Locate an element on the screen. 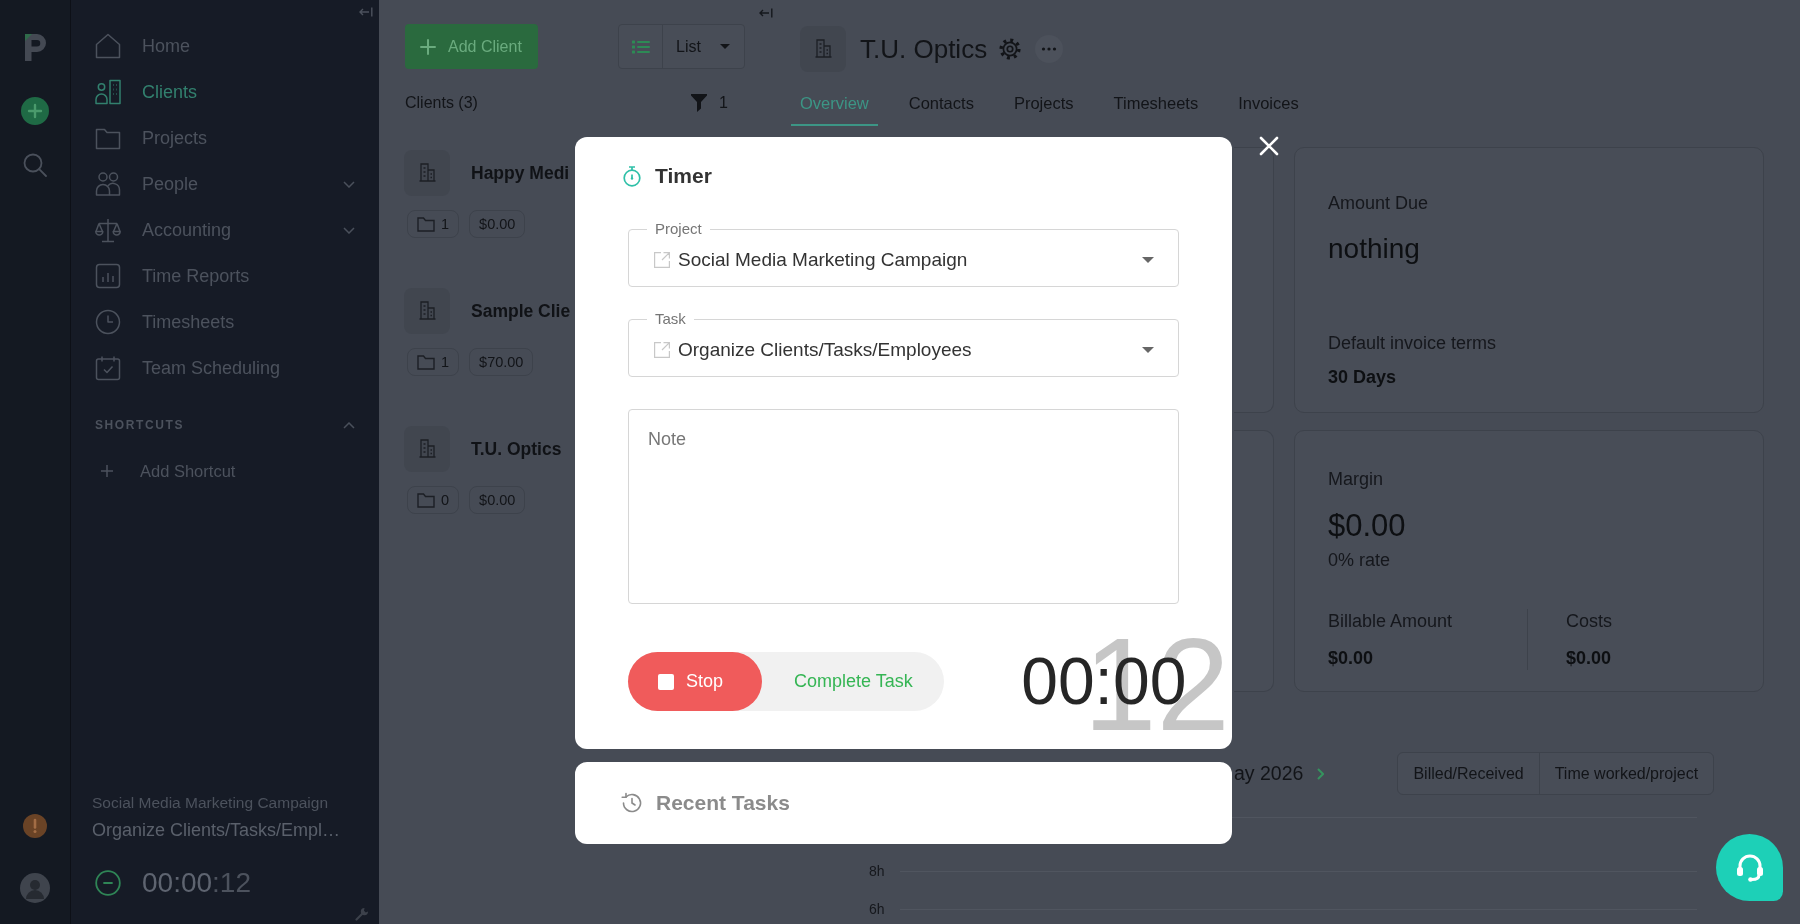 Image resolution: width=1800 pixels, height=924 pixels. stop-button: Stop is located at coordinates (695, 681).